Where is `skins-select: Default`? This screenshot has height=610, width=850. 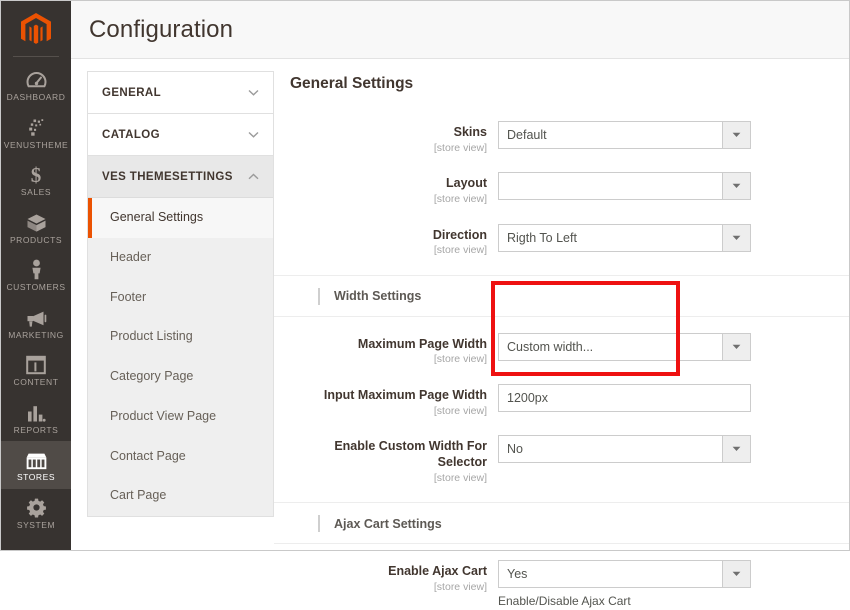 skins-select: Default is located at coordinates (624, 135).